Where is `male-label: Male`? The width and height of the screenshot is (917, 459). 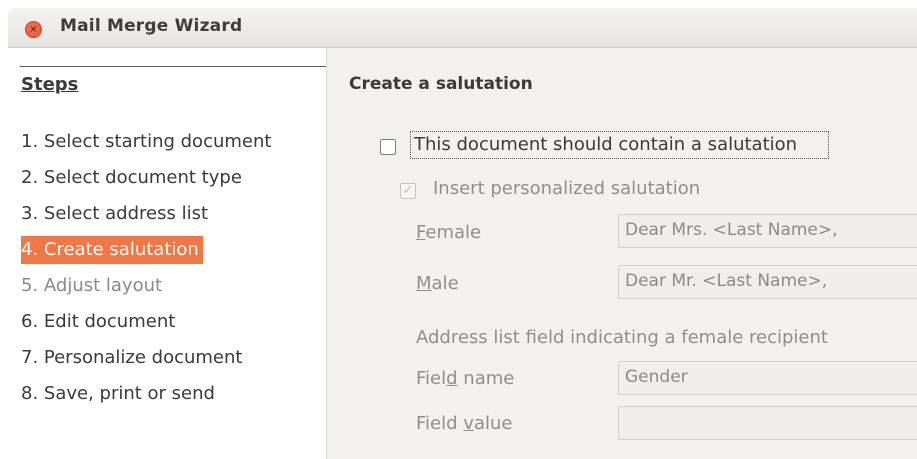
male-label: Male is located at coordinates (437, 283).